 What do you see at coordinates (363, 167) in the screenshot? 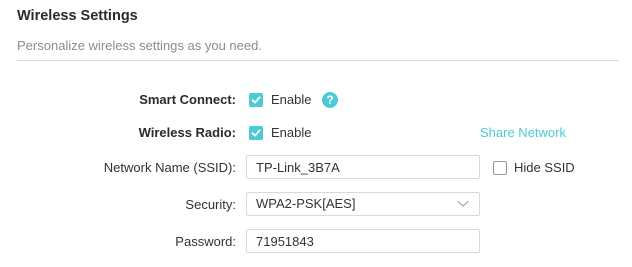
I see `ssid-input` at bounding box center [363, 167].